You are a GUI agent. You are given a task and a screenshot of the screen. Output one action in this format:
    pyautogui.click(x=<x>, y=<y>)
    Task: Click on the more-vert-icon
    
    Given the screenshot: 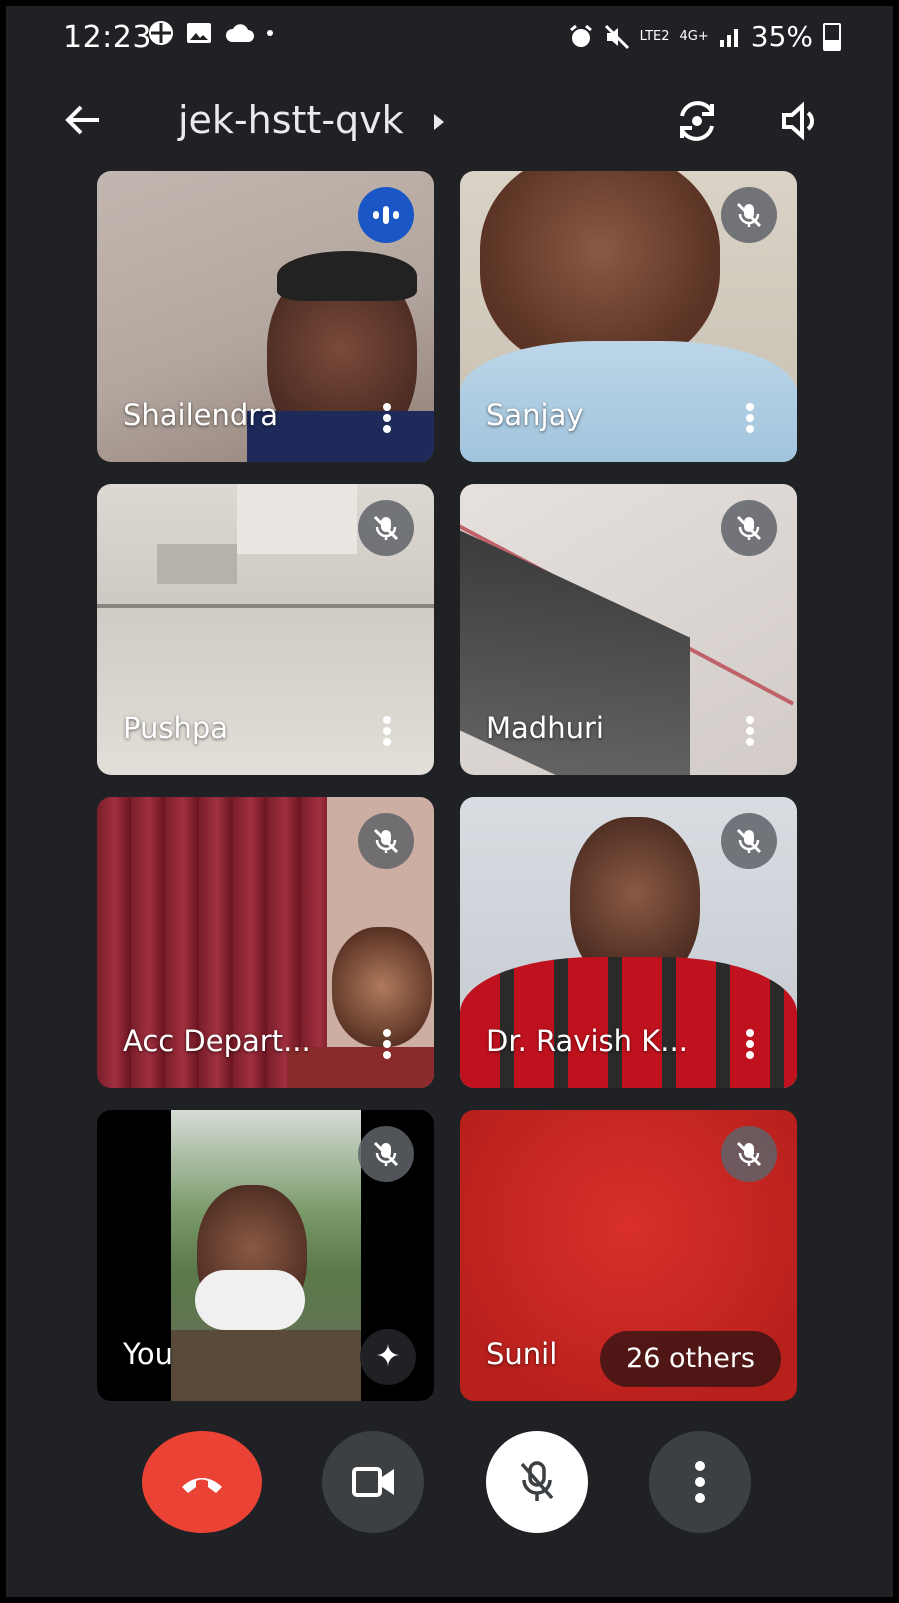 What is the action you would take?
    pyautogui.click(x=700, y=1482)
    